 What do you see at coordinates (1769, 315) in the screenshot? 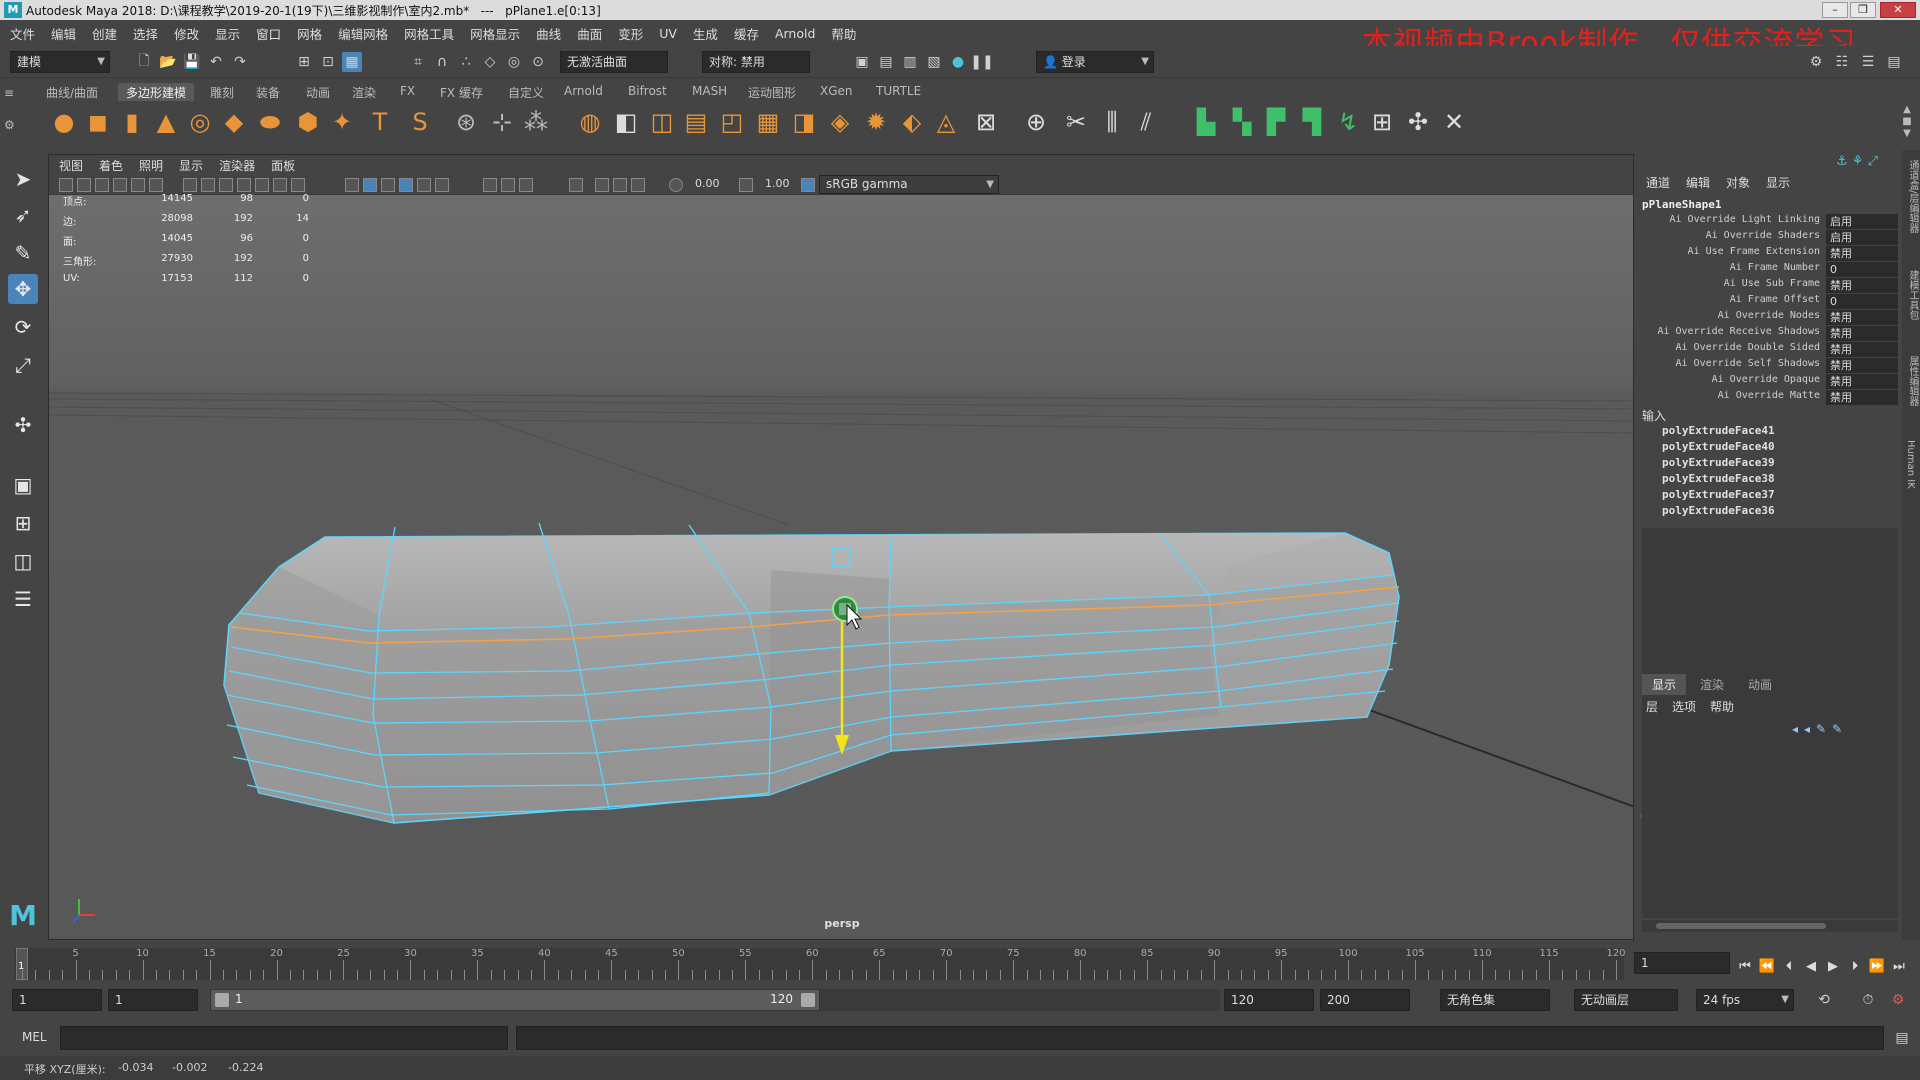
I see `attribute-name: Ai Override Nodes` at bounding box center [1769, 315].